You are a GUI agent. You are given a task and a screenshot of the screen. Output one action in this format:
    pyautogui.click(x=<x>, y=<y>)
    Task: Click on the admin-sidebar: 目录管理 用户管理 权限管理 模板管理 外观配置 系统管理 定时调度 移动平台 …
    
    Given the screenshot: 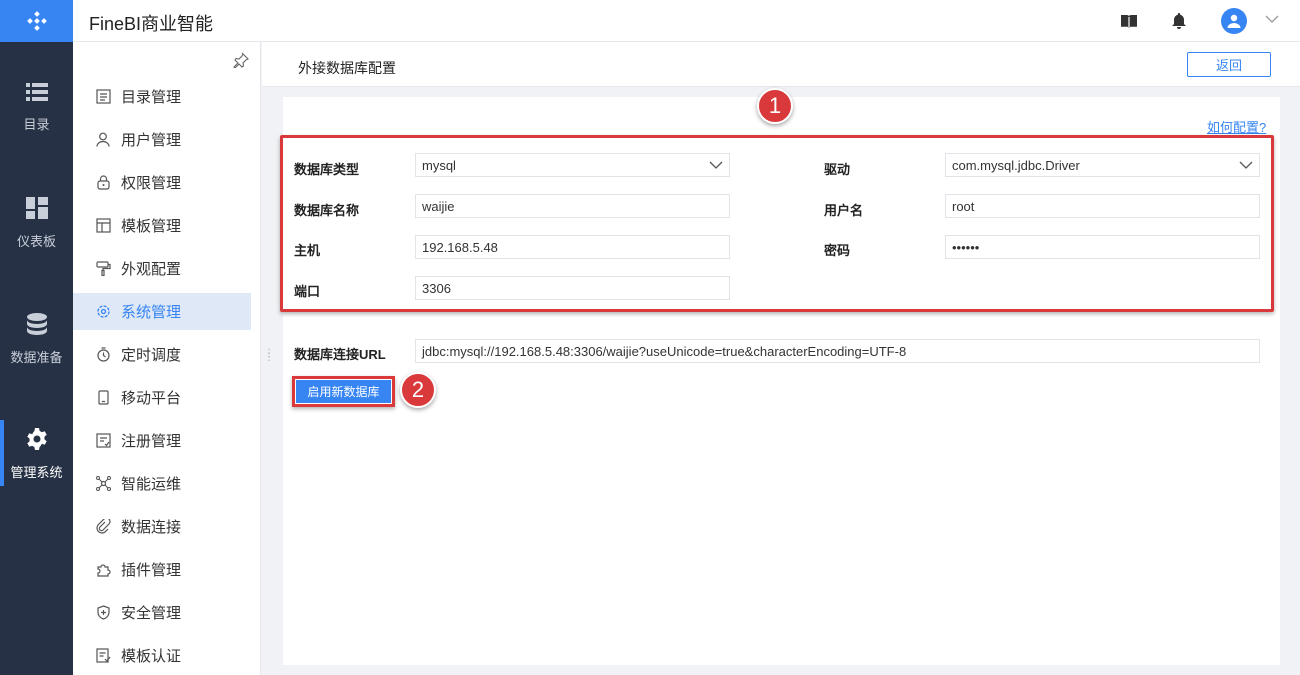 What is the action you would take?
    pyautogui.click(x=167, y=358)
    